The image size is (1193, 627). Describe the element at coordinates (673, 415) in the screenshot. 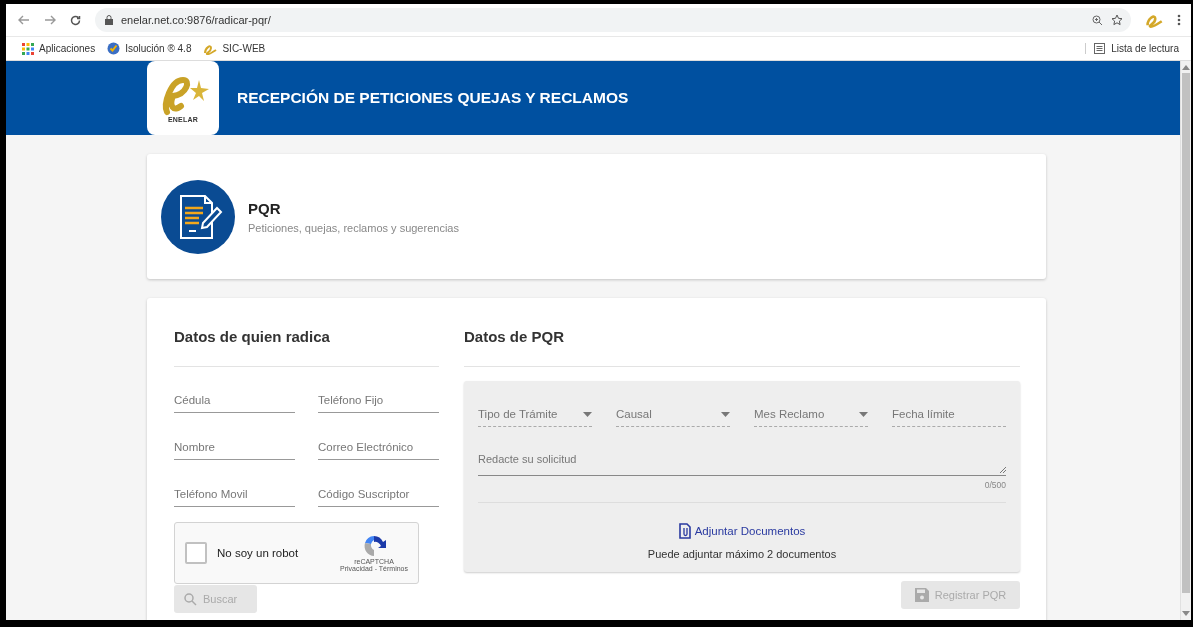

I see `dropdown-field: Causal` at that location.